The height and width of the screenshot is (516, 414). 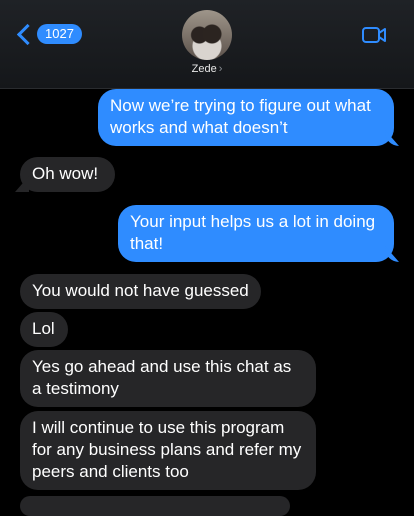 I want to click on message-bubble-incoming: You would not have guessed, so click(x=140, y=291).